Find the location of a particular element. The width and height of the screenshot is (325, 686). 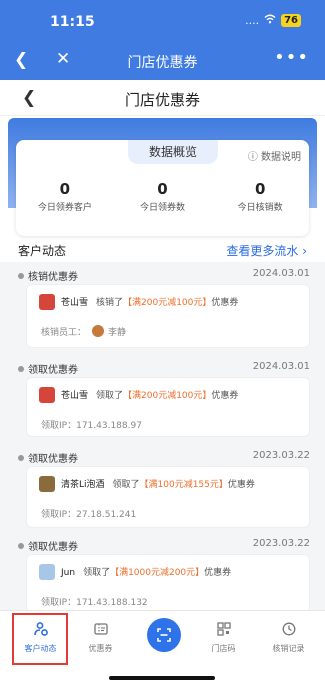

entry-card: 苍山雪 领取了【满200元减100元】优惠券 领取IP：171.43.188.97 is located at coordinates (168, 407).